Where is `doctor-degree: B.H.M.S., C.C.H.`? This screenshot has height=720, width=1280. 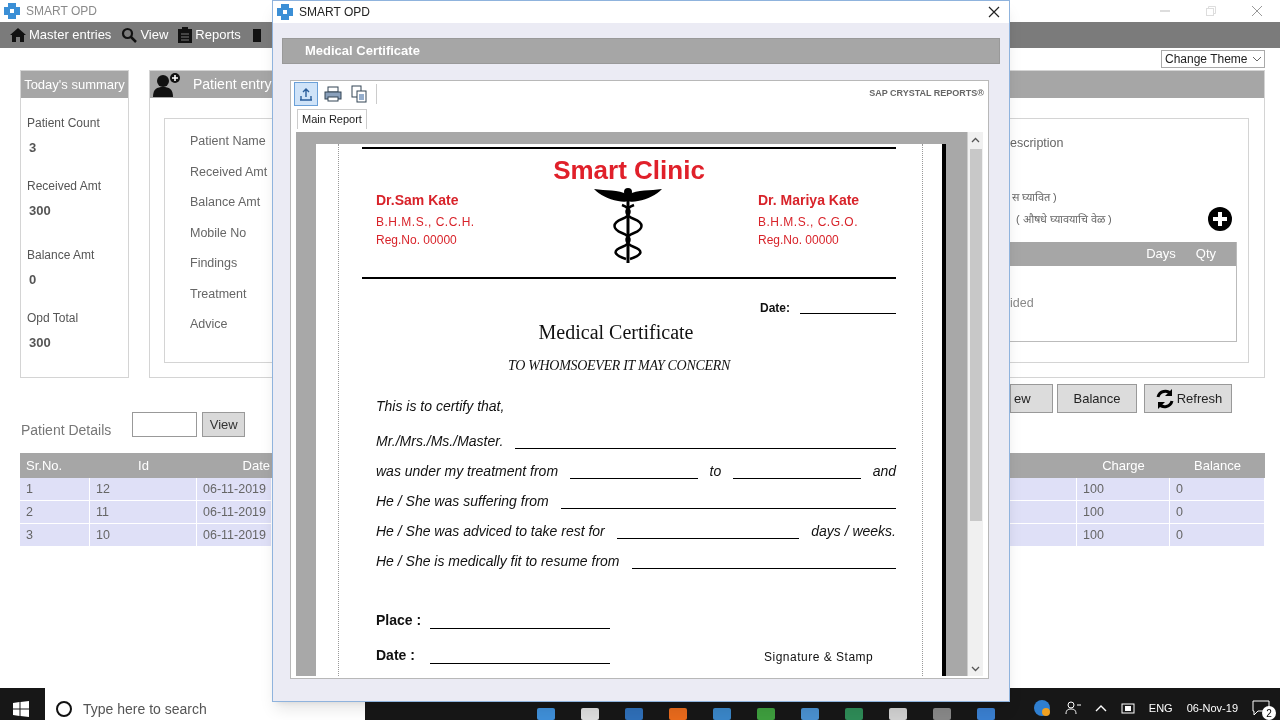 doctor-degree: B.H.M.S., C.C.H. is located at coordinates (426, 222).